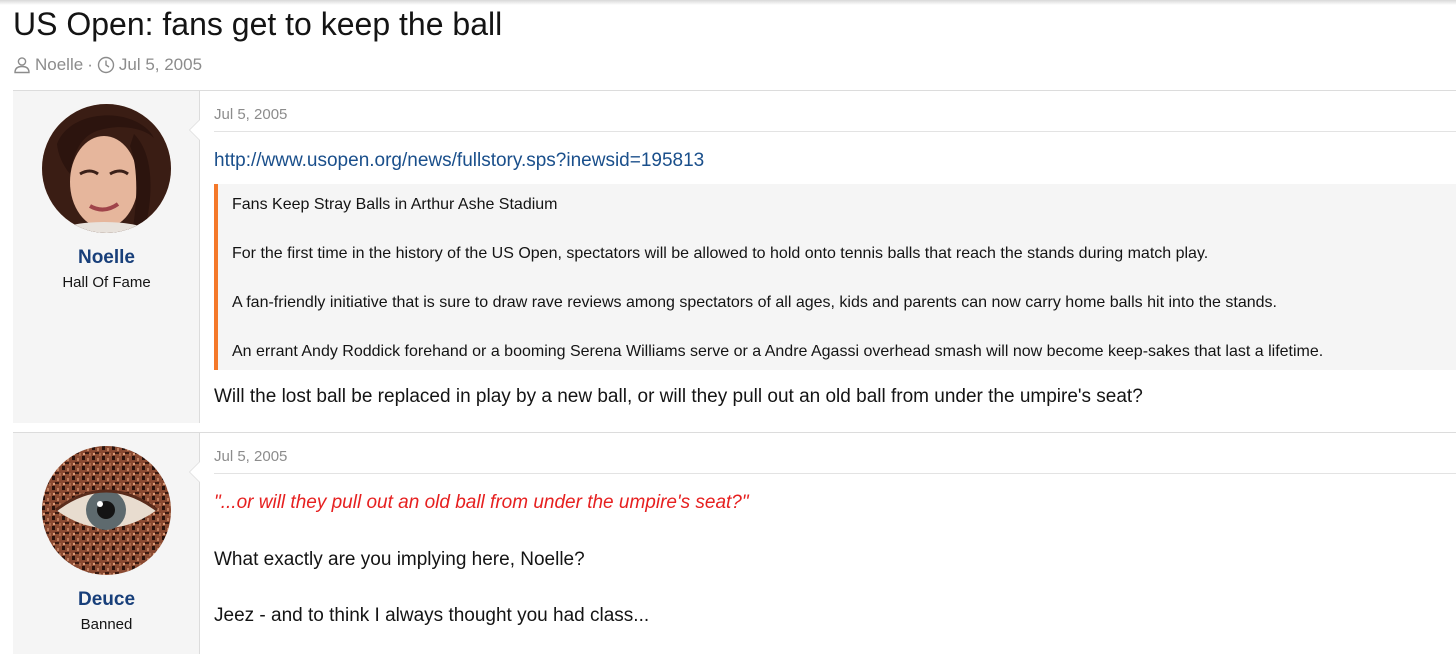 The image size is (1456, 654). What do you see at coordinates (258, 24) in the screenshot?
I see `thread-title: US Open: fans get to keep the ball` at bounding box center [258, 24].